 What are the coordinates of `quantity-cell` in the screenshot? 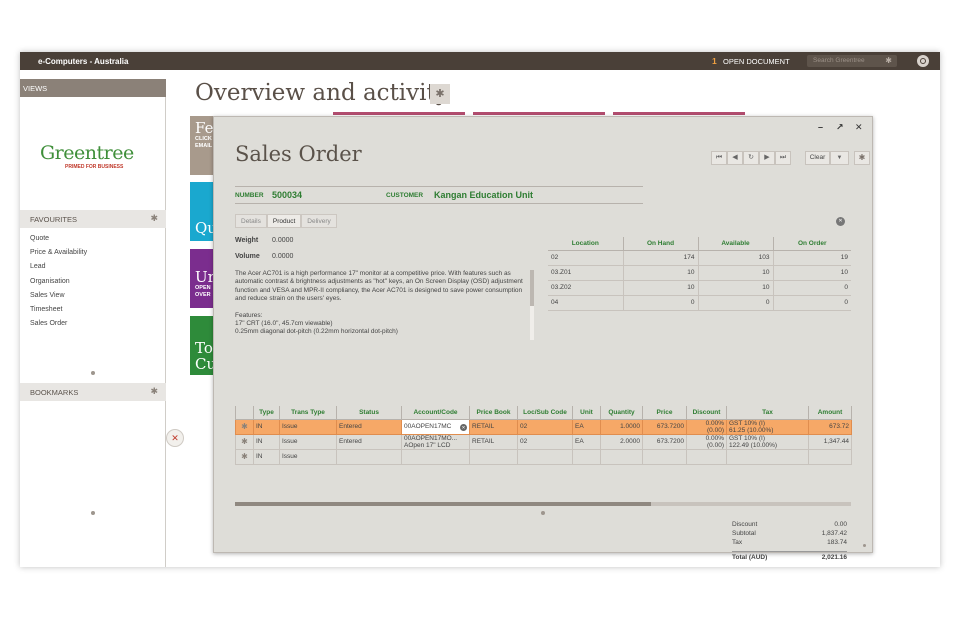 It's located at (621, 456).